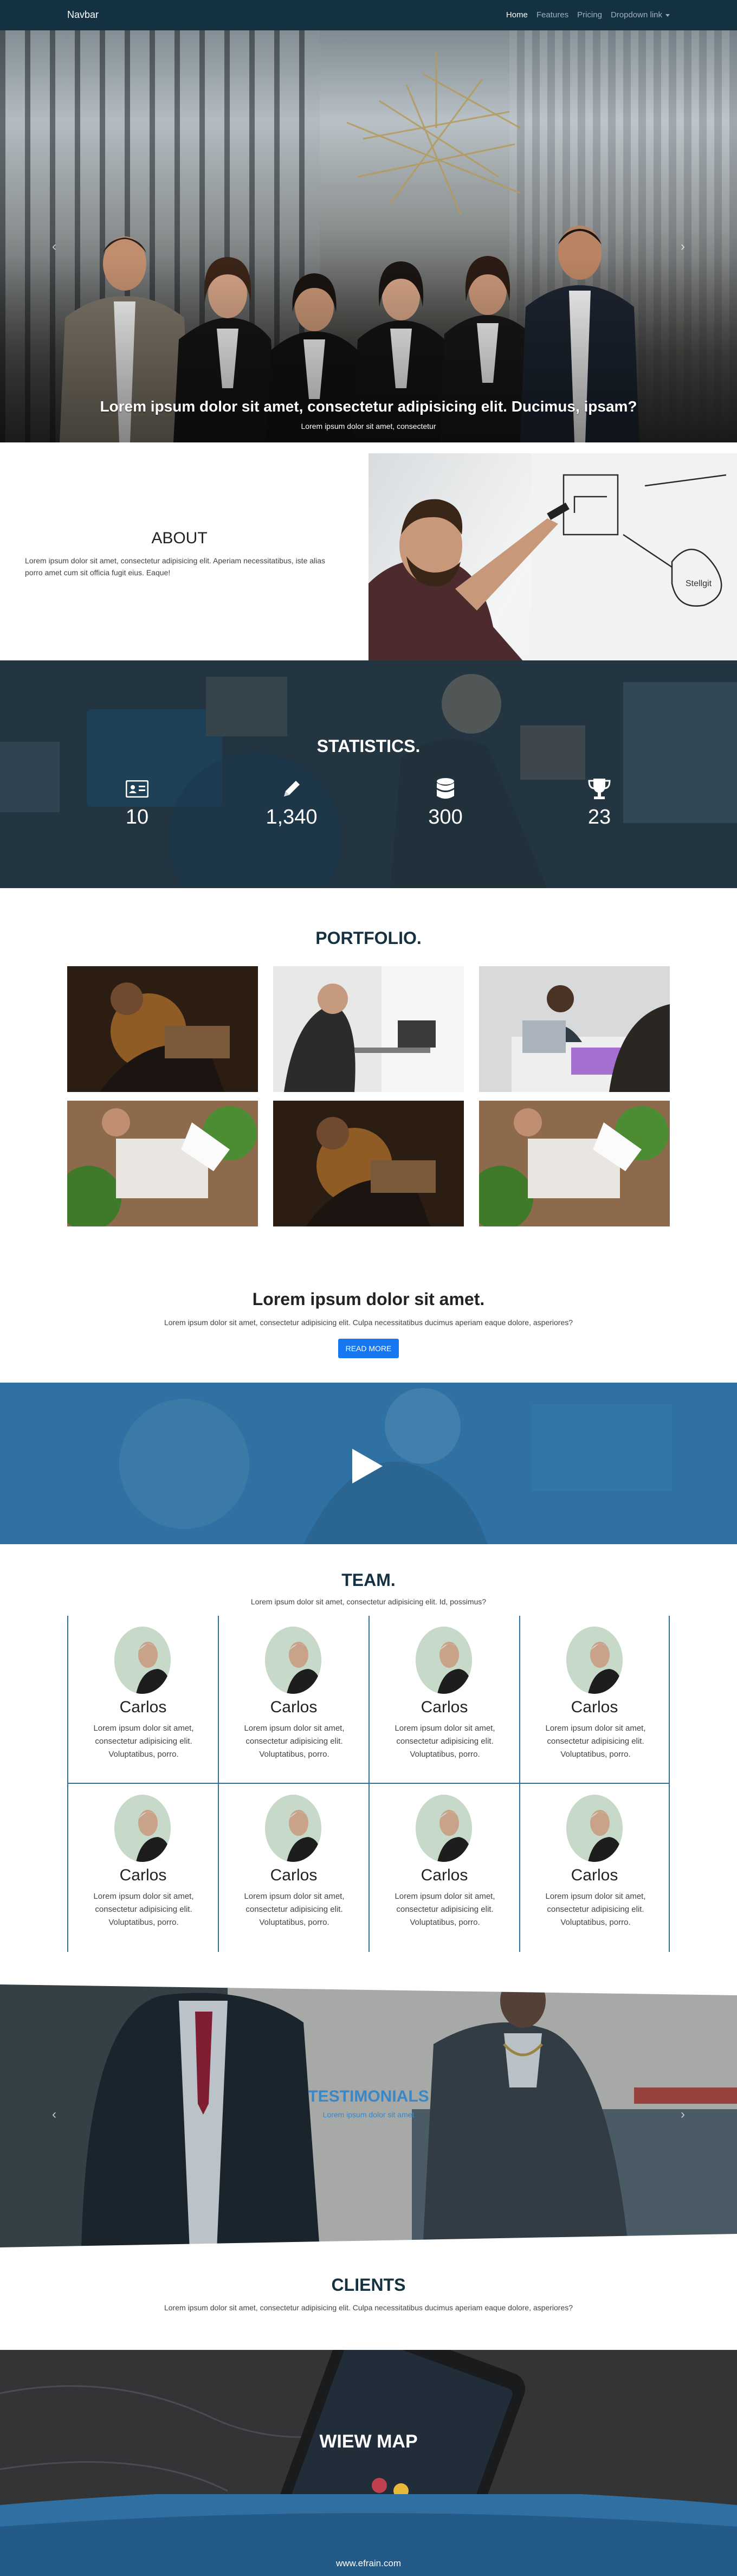  Describe the element at coordinates (445, 817) in the screenshot. I see `stat-value-3: 300` at that location.